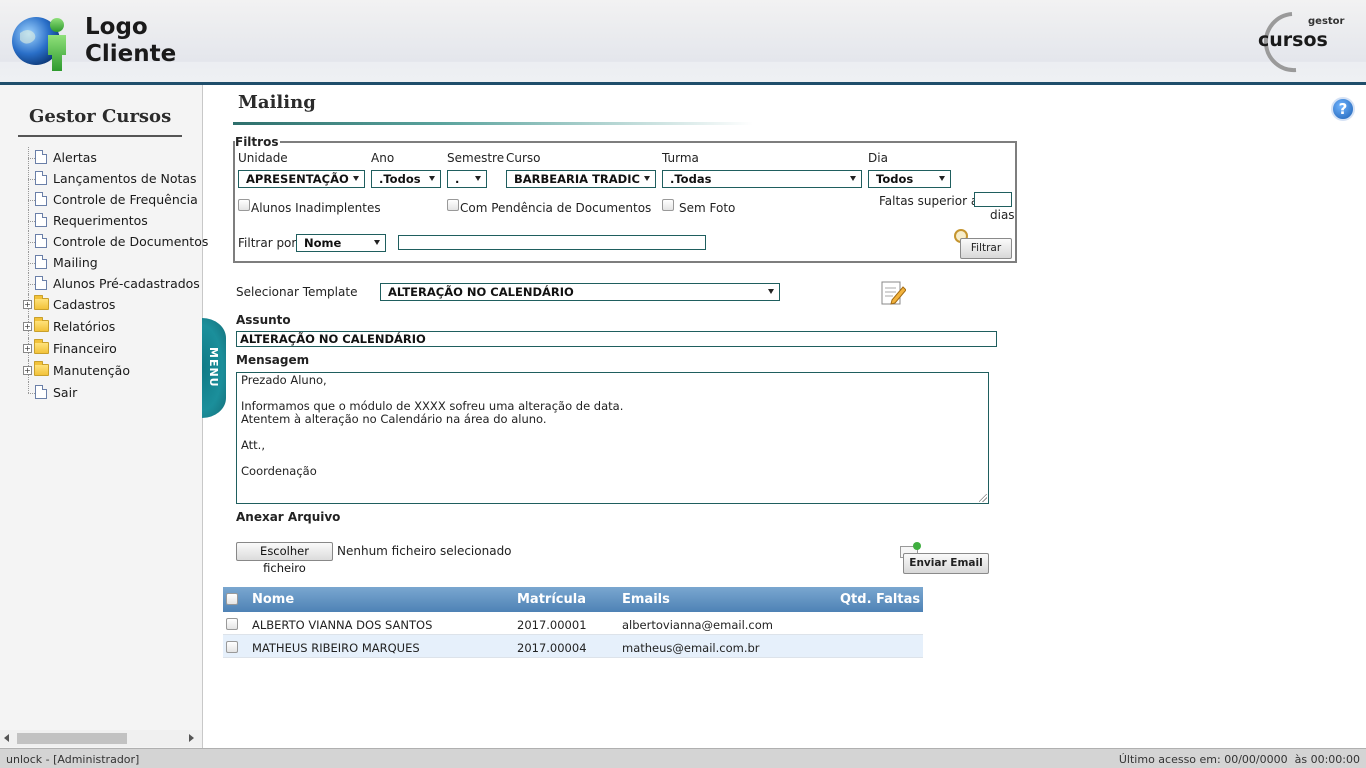 The image size is (1366, 768). What do you see at coordinates (983, 498) in the screenshot?
I see `resize-grip-icon` at bounding box center [983, 498].